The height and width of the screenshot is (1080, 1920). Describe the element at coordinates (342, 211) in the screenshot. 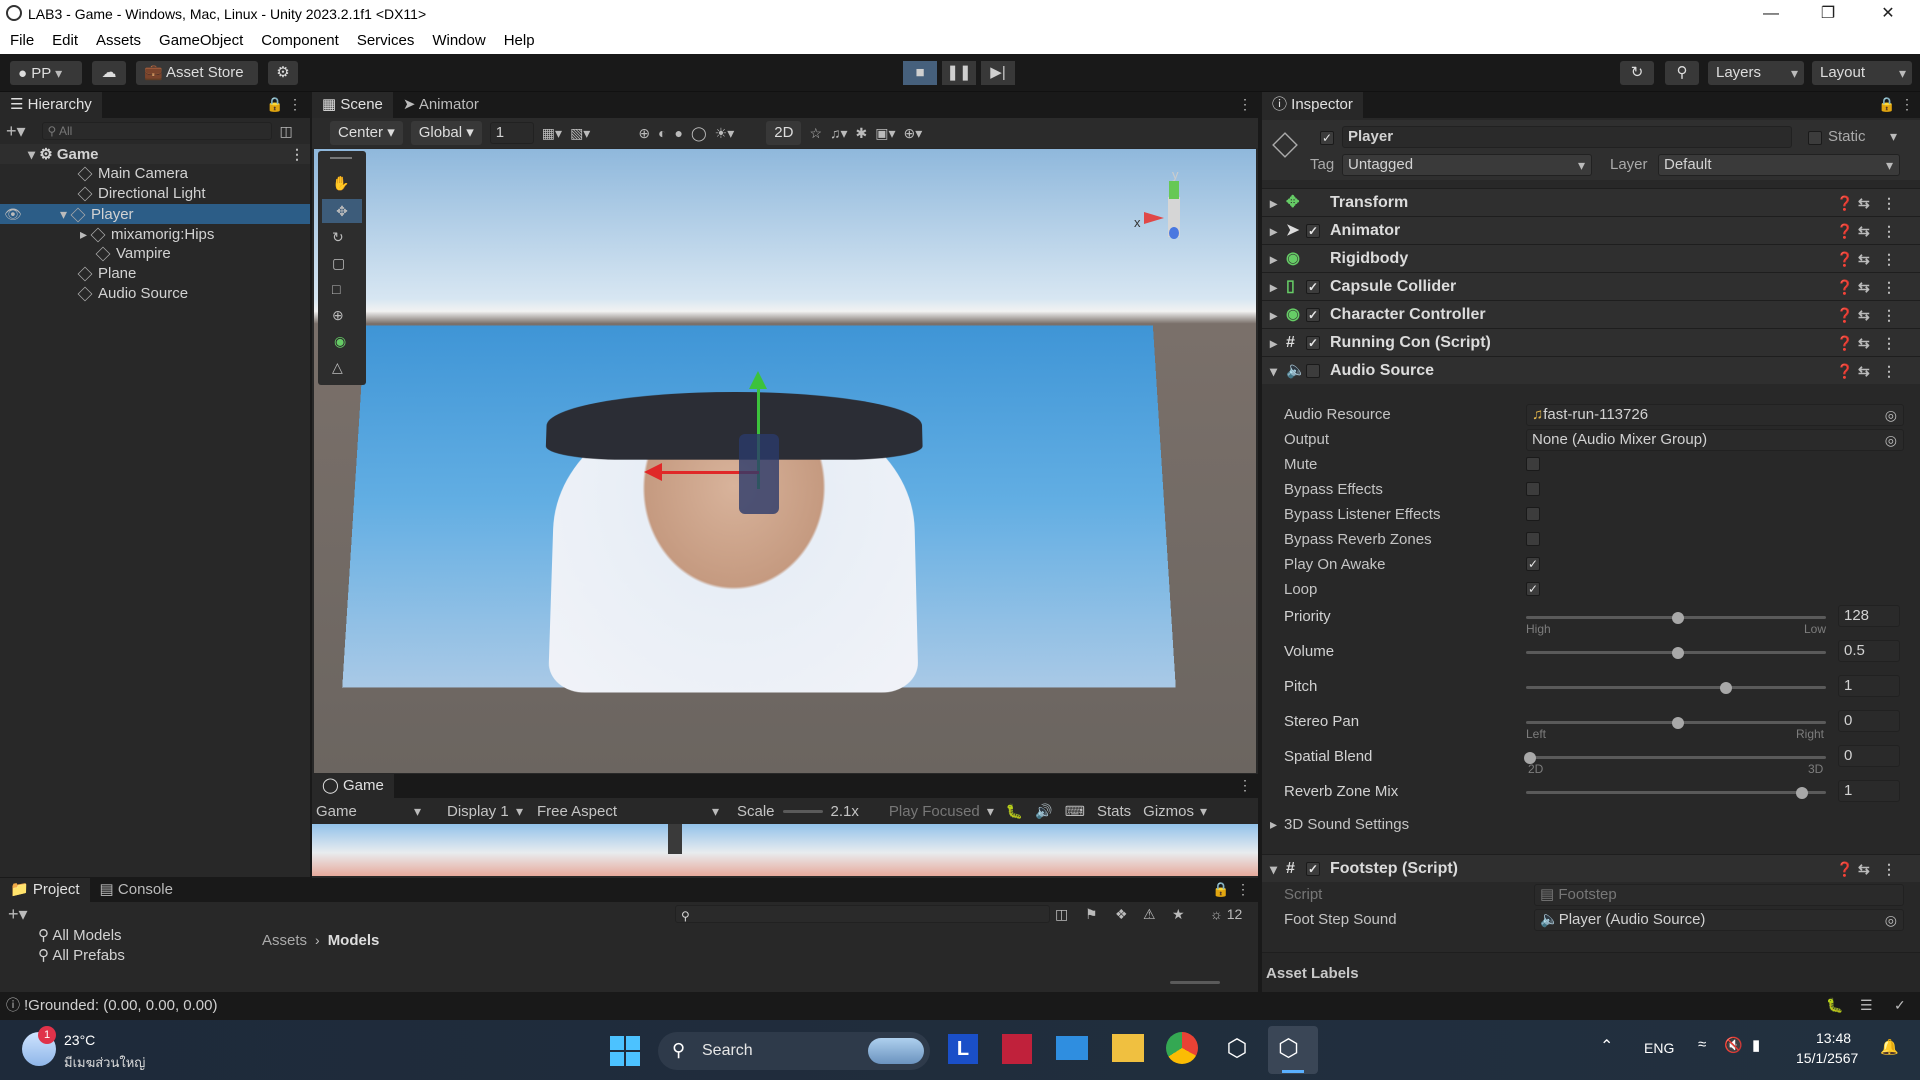

I see `move-tool-icon: ✥` at that location.